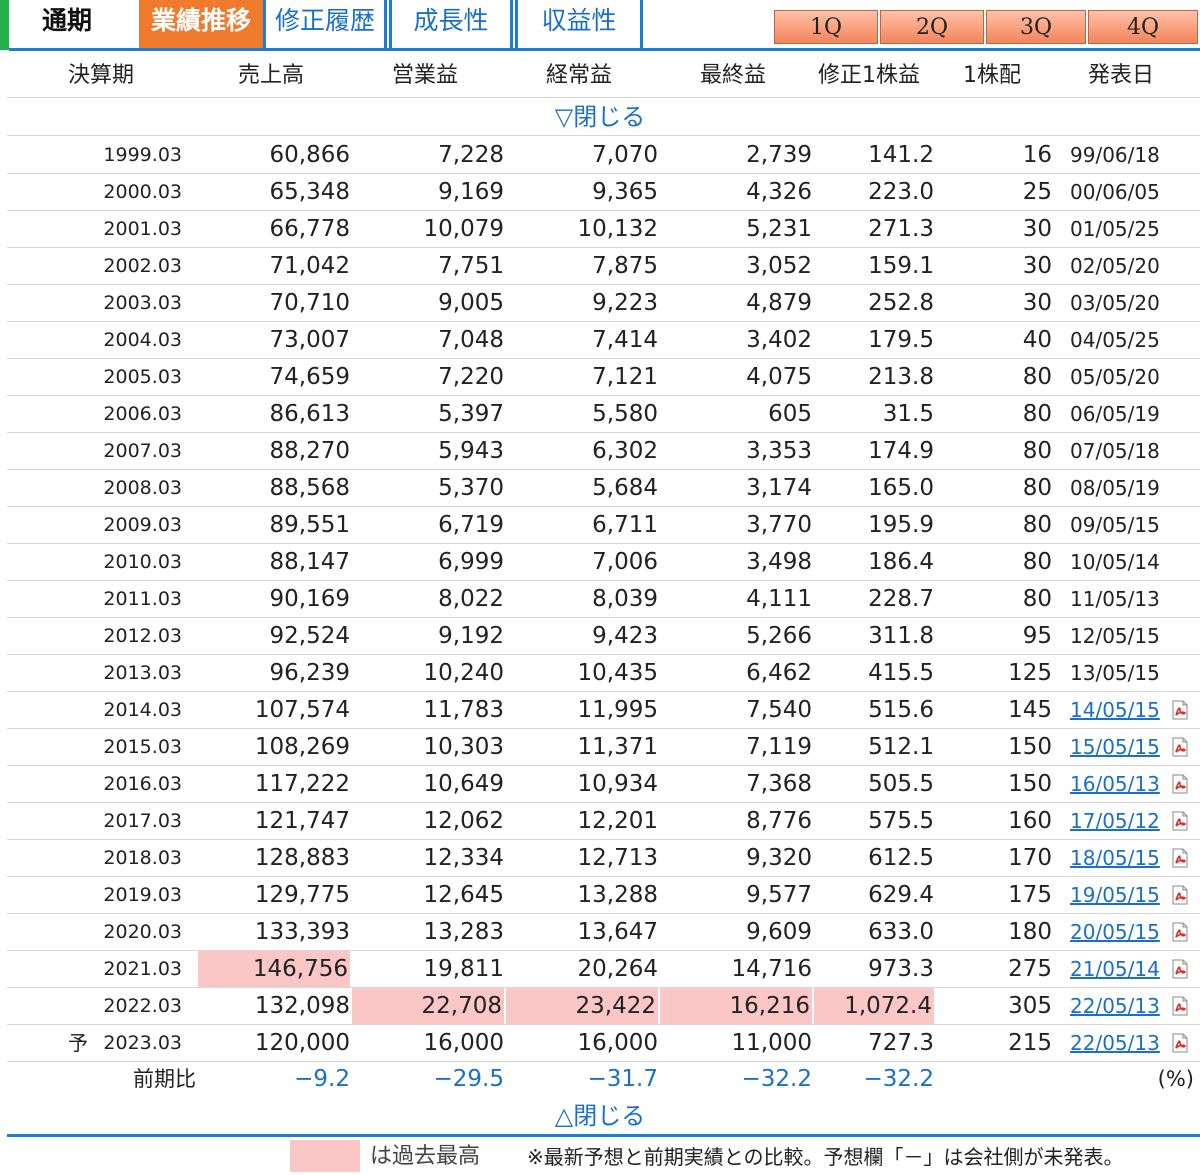  Describe the element at coordinates (1120, 747) in the screenshot. I see `announce-date-link: 15/05/15` at that location.